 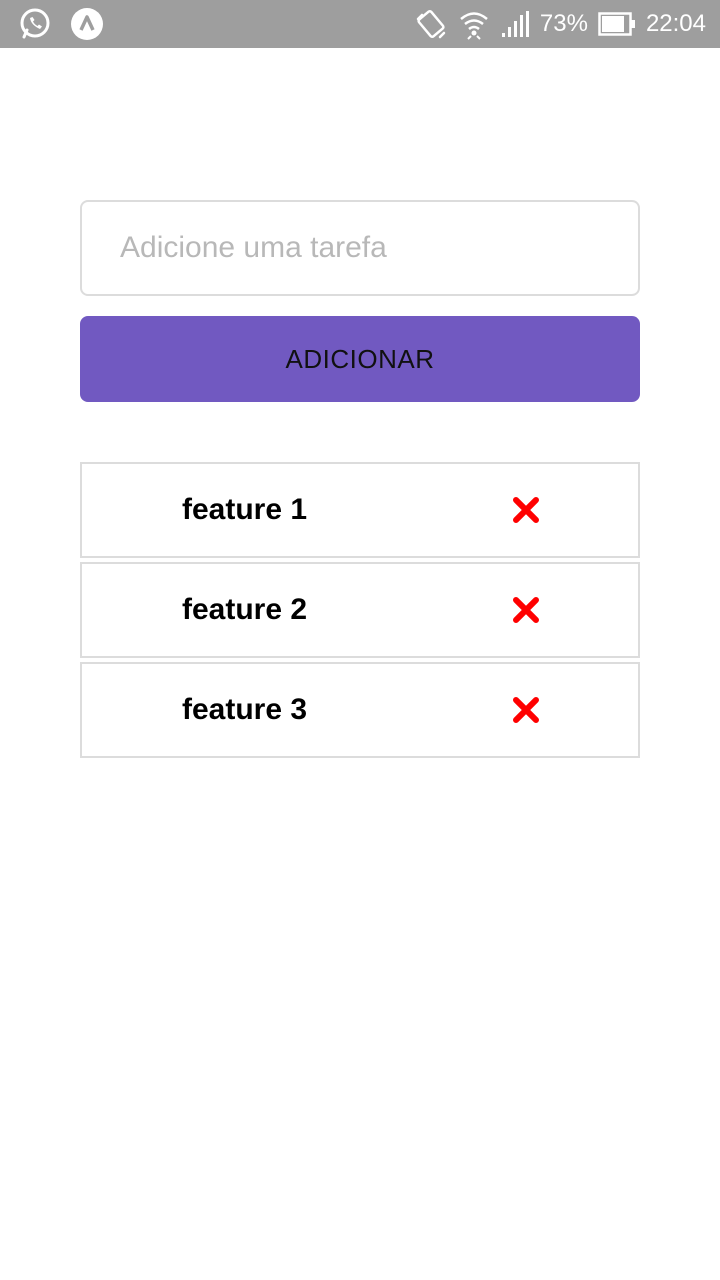 I want to click on signal-icon, so click(x=515, y=24).